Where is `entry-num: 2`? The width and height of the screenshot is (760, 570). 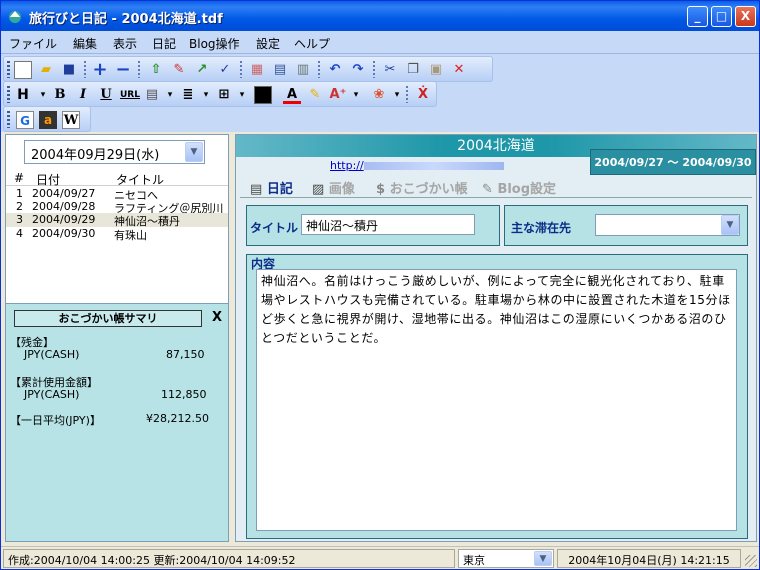 entry-num: 2 is located at coordinates (19, 206).